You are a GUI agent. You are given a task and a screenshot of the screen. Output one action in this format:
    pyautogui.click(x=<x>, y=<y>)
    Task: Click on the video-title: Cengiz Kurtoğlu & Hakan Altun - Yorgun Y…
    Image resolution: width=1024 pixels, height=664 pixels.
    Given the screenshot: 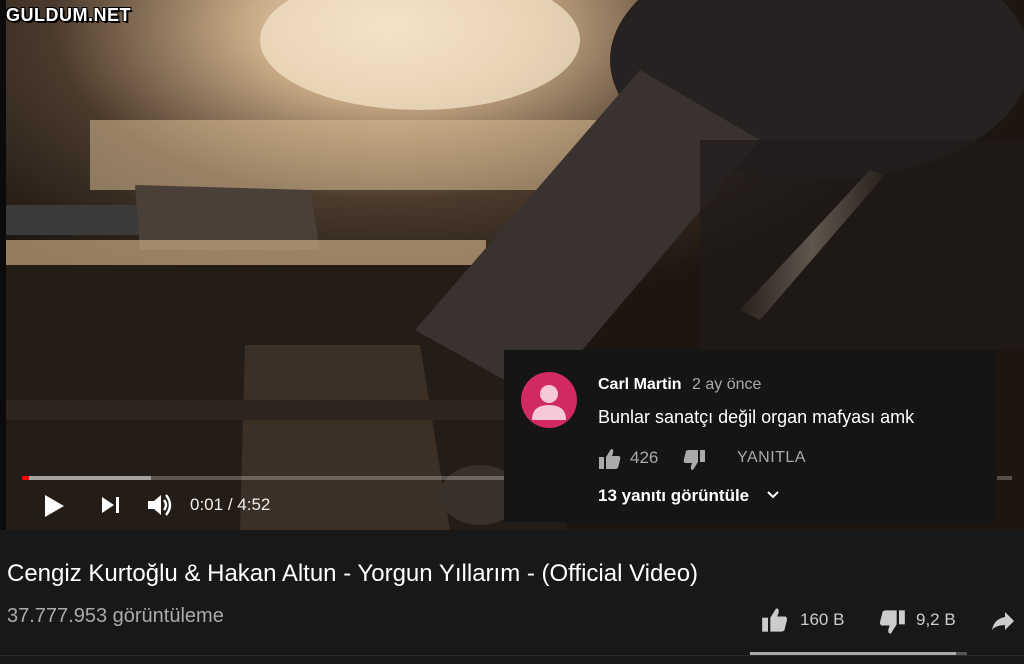 What is the action you would take?
    pyautogui.click(x=353, y=573)
    